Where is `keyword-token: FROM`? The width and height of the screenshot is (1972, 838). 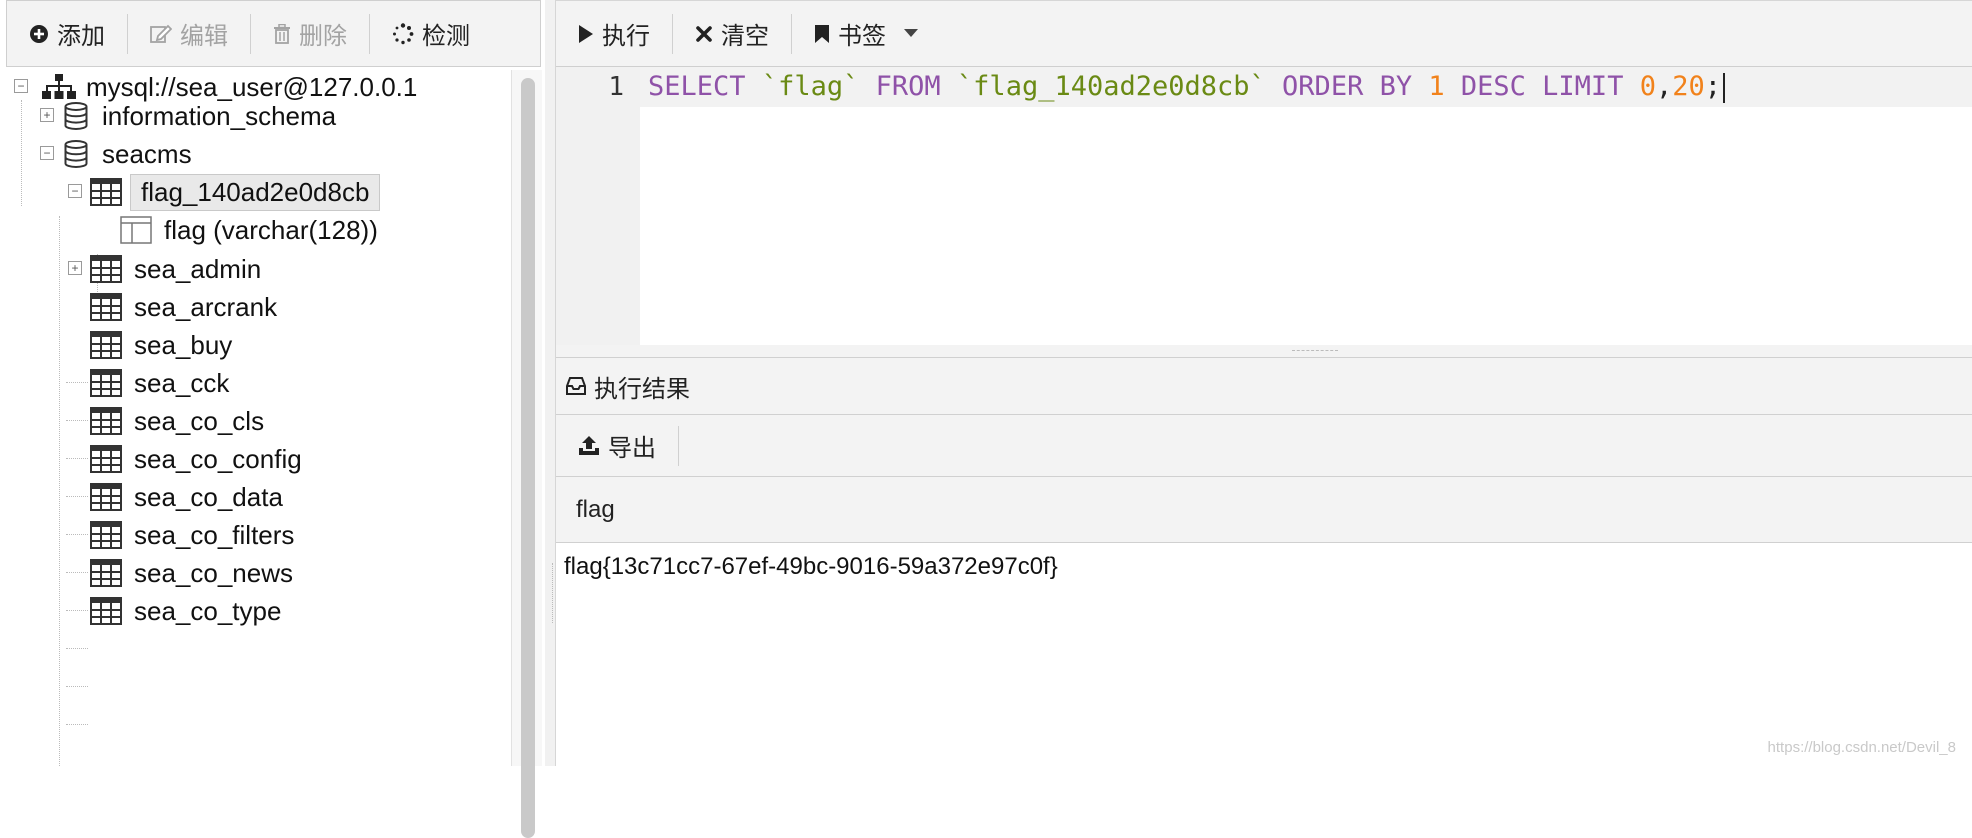
keyword-token: FROM is located at coordinates (908, 86).